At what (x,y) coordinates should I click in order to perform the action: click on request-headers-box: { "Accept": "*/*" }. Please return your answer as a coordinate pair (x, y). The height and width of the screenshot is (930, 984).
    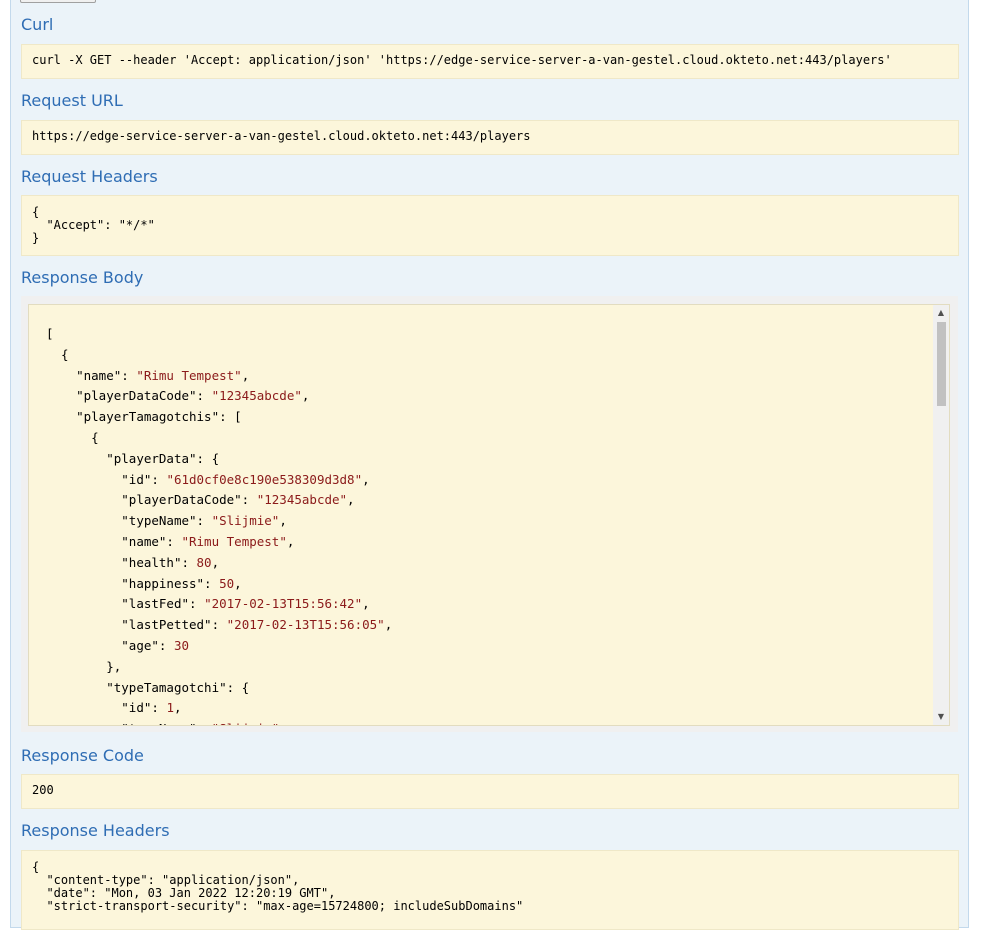
    Looking at the image, I should click on (490, 225).